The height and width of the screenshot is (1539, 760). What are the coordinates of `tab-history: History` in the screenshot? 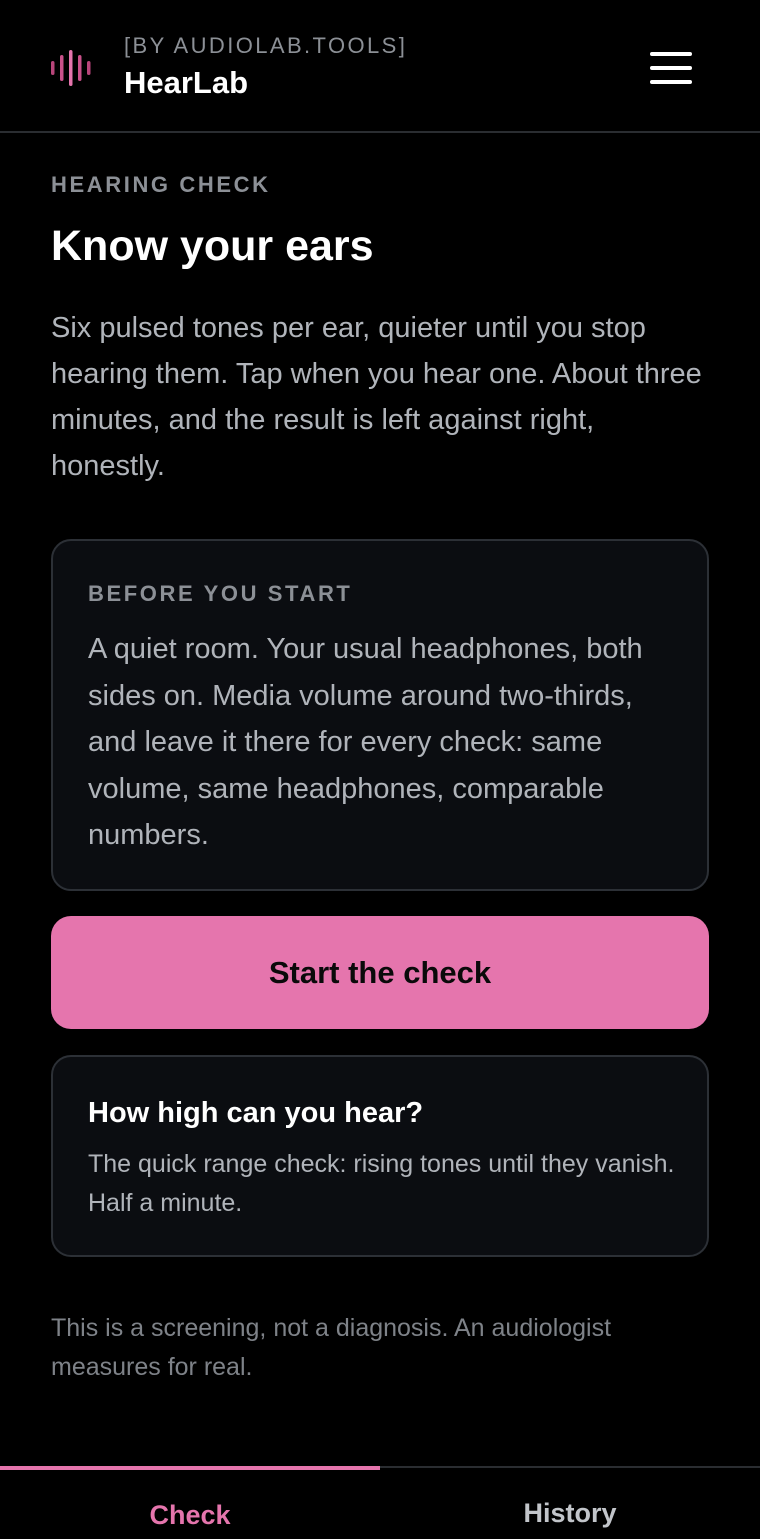 It's located at (570, 1503).